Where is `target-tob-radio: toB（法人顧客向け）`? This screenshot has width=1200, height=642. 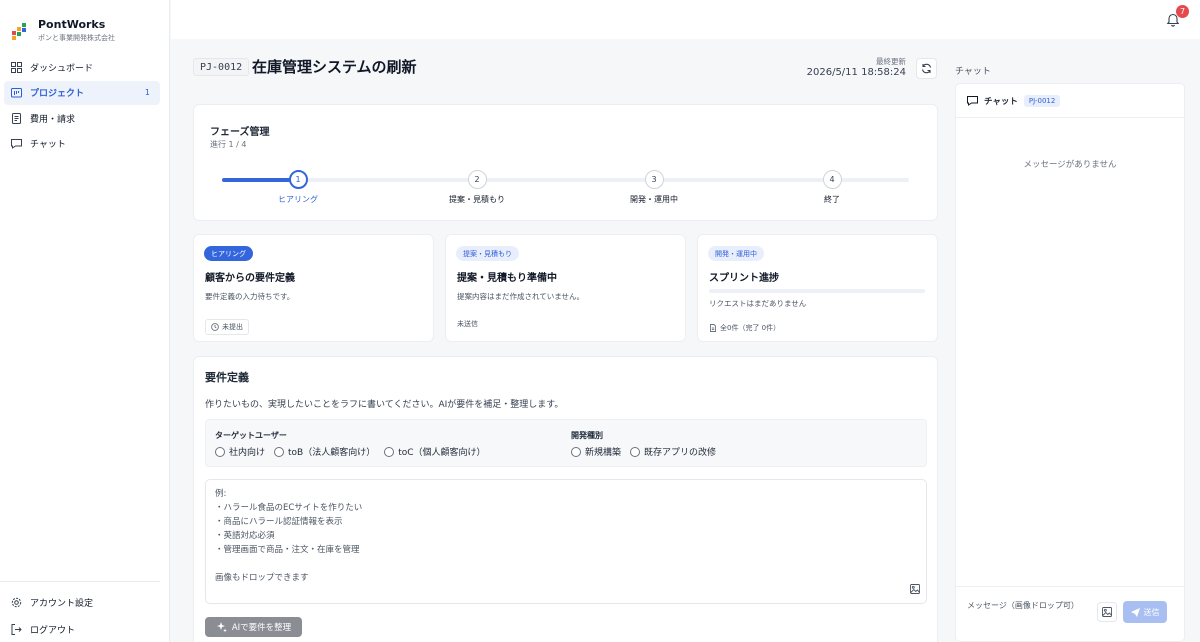
target-tob-radio: toB（法人顧客向け） is located at coordinates (324, 451).